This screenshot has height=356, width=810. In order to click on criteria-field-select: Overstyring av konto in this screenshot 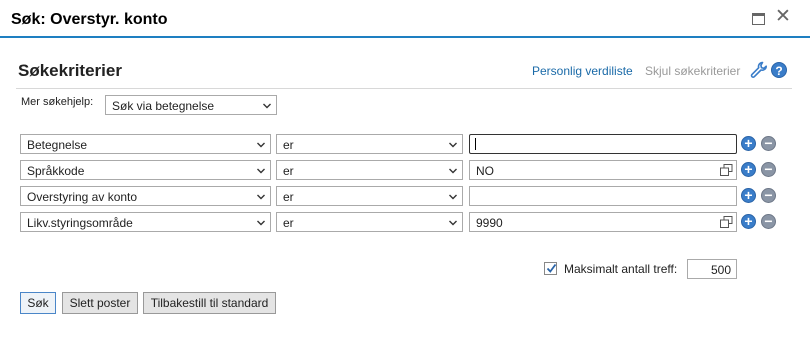, I will do `click(145, 196)`.